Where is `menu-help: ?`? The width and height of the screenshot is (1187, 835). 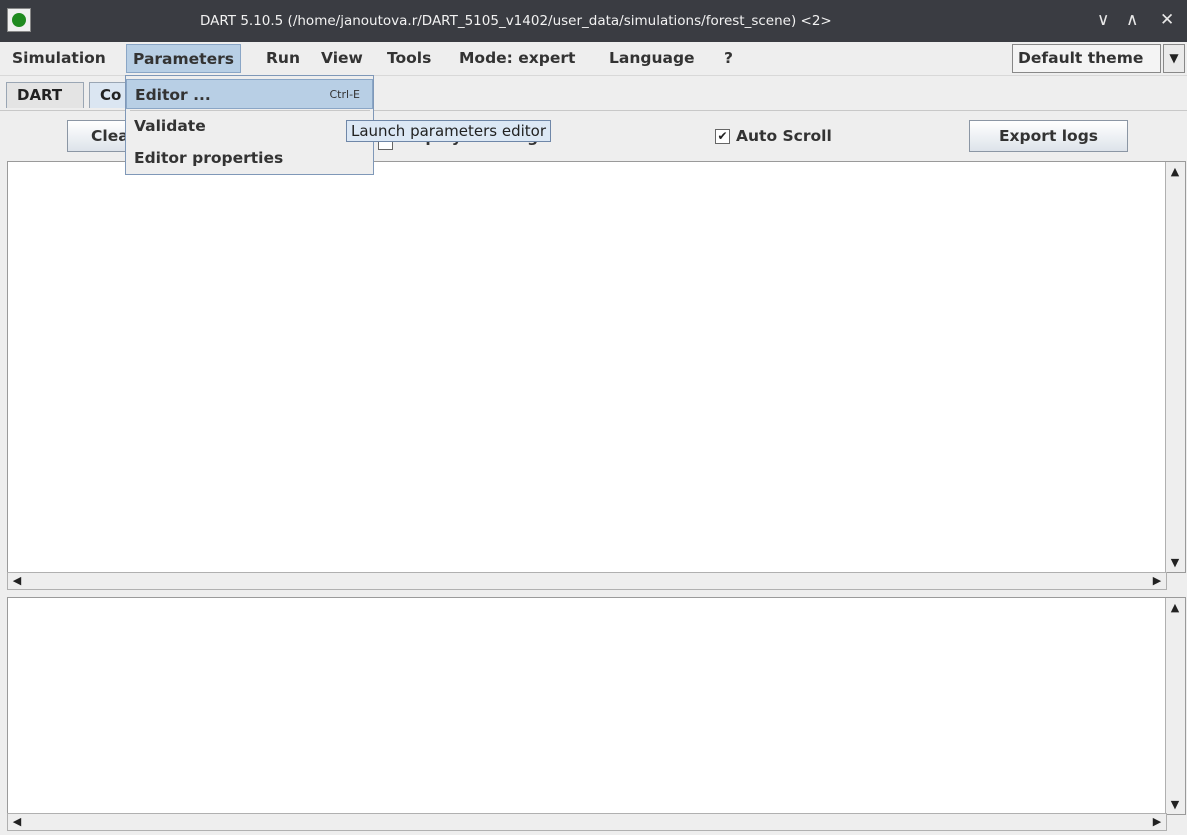 menu-help: ? is located at coordinates (728, 58).